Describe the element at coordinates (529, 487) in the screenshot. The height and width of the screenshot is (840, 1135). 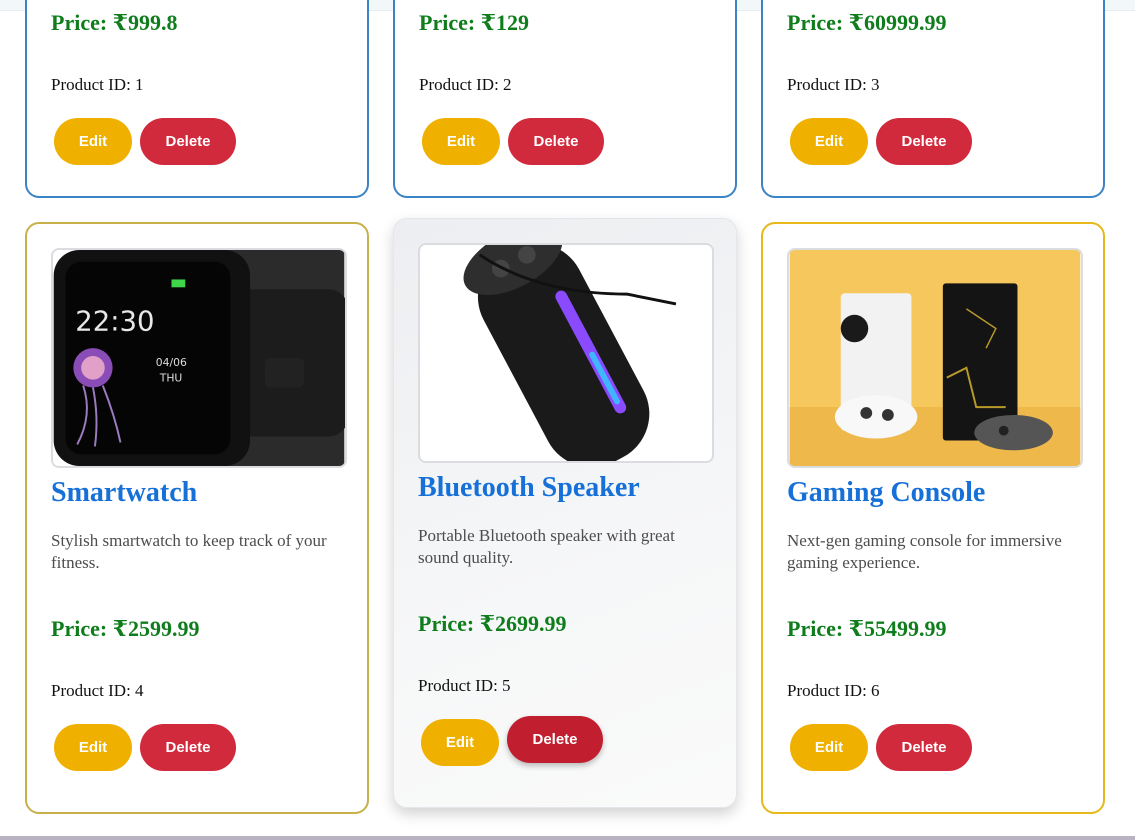
I see `product-title: Bluetooth Speaker` at that location.